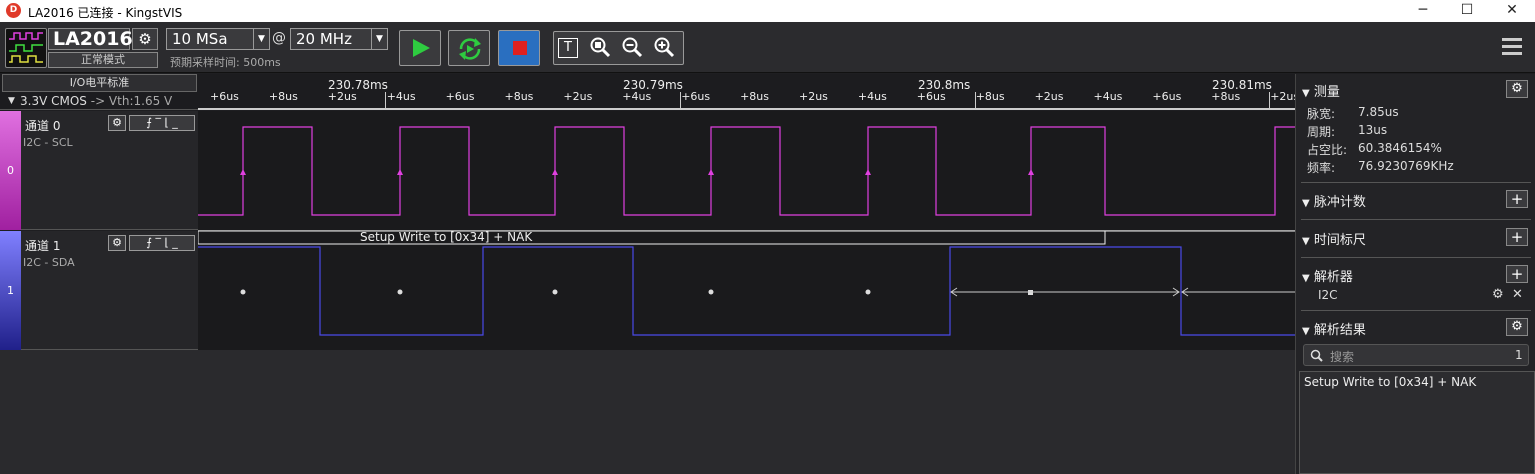 The height and width of the screenshot is (474, 1535). What do you see at coordinates (225, 62) in the screenshot?
I see `sample-time-hint: 预期采样时间: 500ms` at bounding box center [225, 62].